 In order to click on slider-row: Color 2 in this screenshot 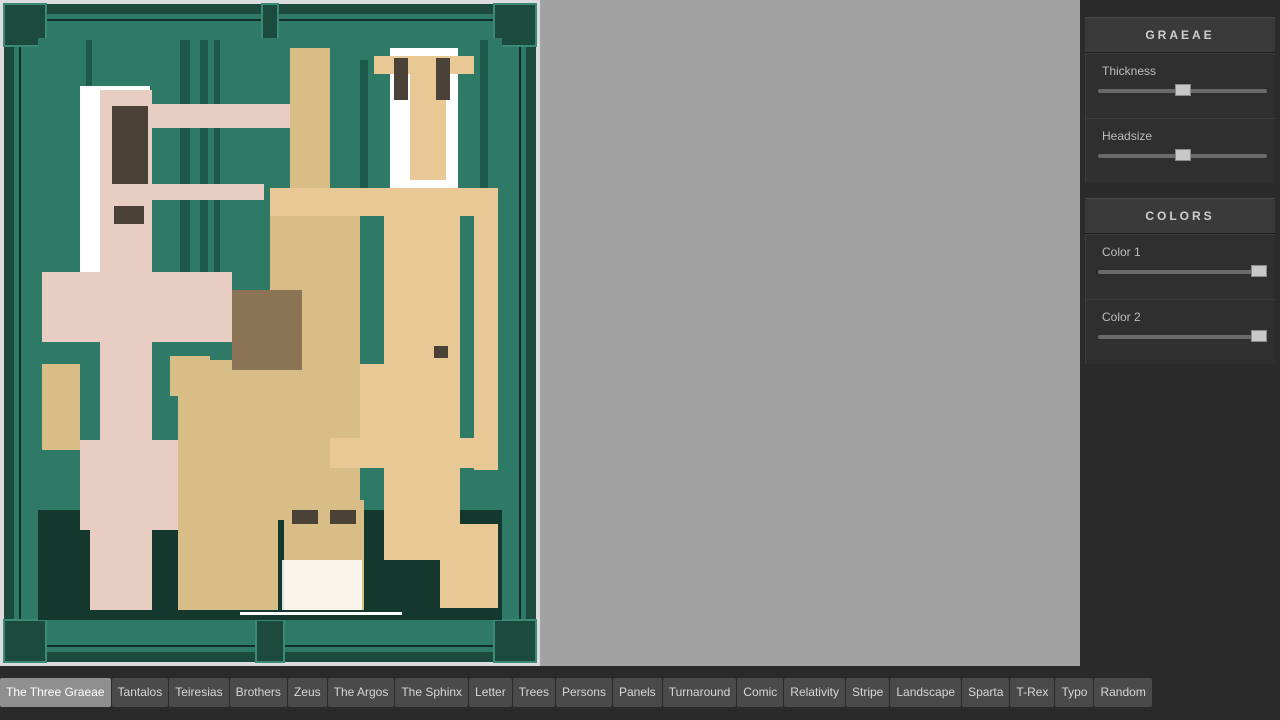, I will do `click(1180, 331)`.